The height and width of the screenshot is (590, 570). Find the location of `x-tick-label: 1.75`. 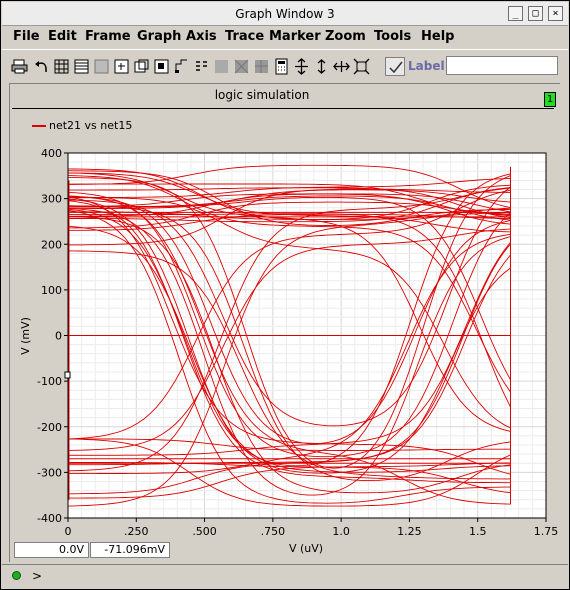

x-tick-label: 1.75 is located at coordinates (546, 531).